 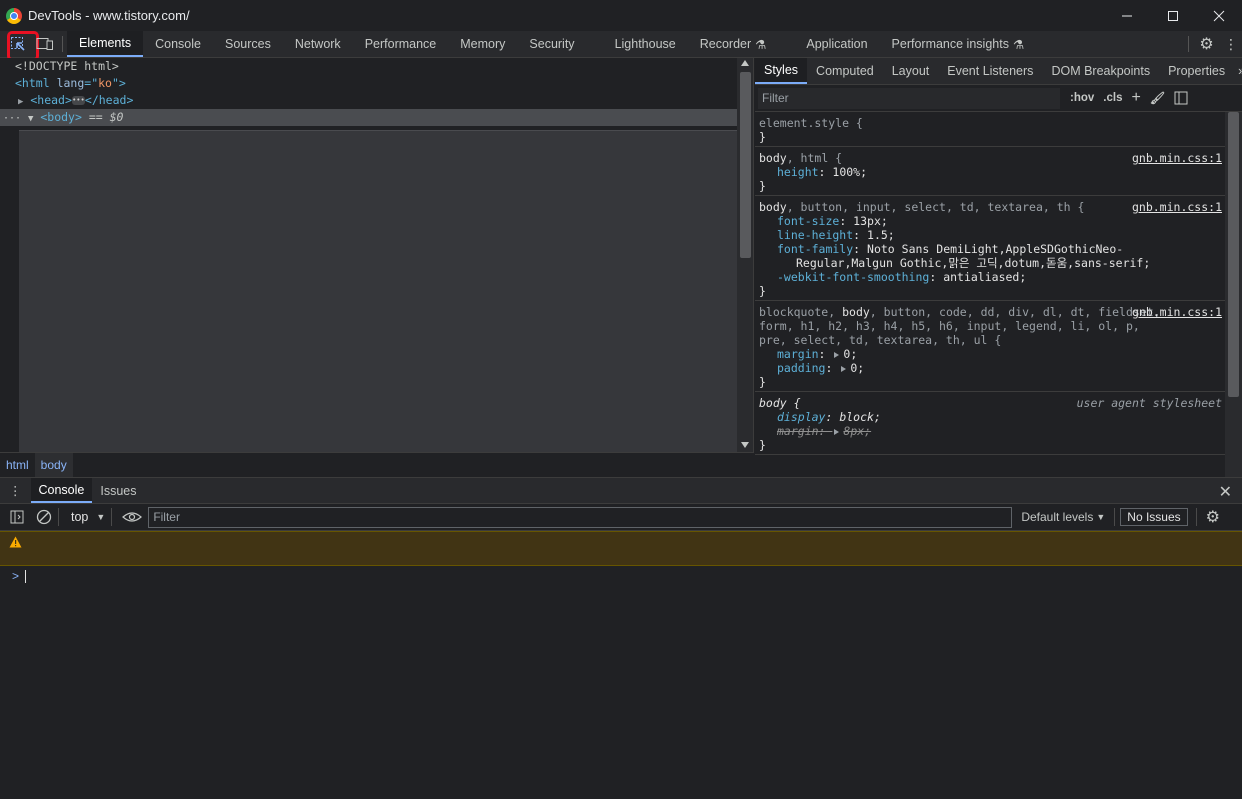 What do you see at coordinates (1100, 71) in the screenshot?
I see `tab-dom-breakpoints: DOM Breakpoints` at bounding box center [1100, 71].